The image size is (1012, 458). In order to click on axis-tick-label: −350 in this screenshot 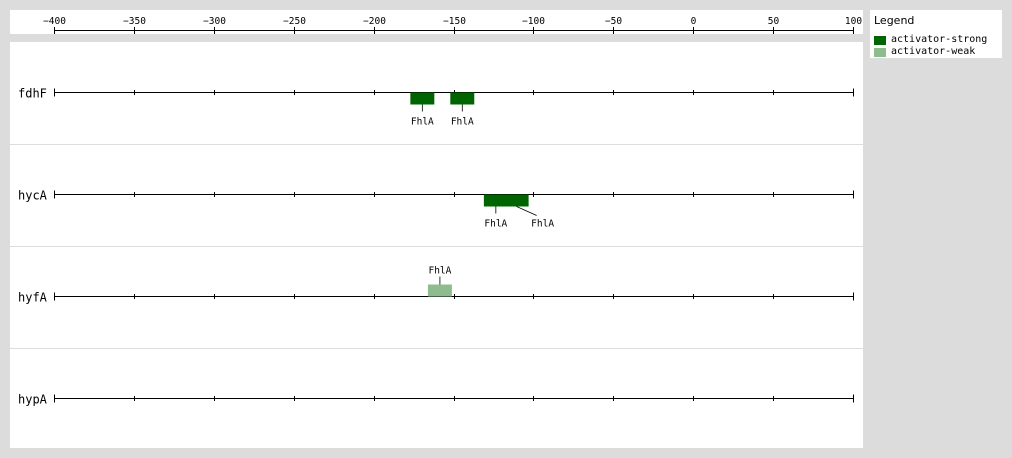, I will do `click(134, 21)`.